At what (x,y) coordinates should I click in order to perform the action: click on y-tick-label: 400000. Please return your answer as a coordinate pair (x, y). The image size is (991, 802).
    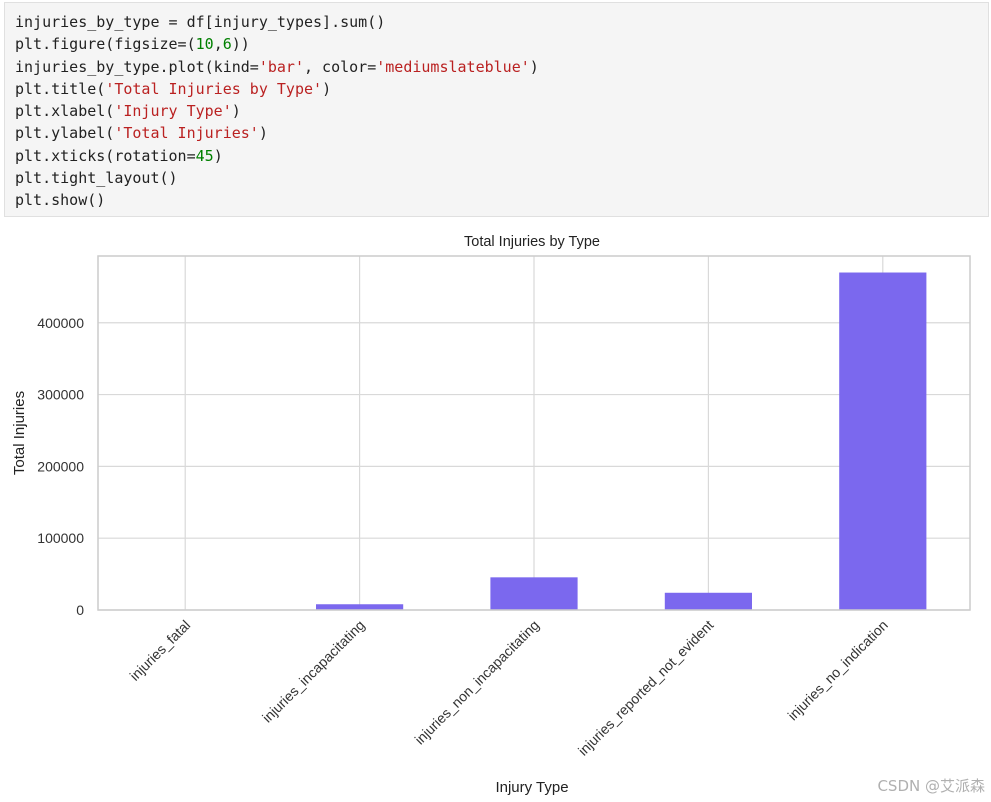
    Looking at the image, I should click on (60, 323).